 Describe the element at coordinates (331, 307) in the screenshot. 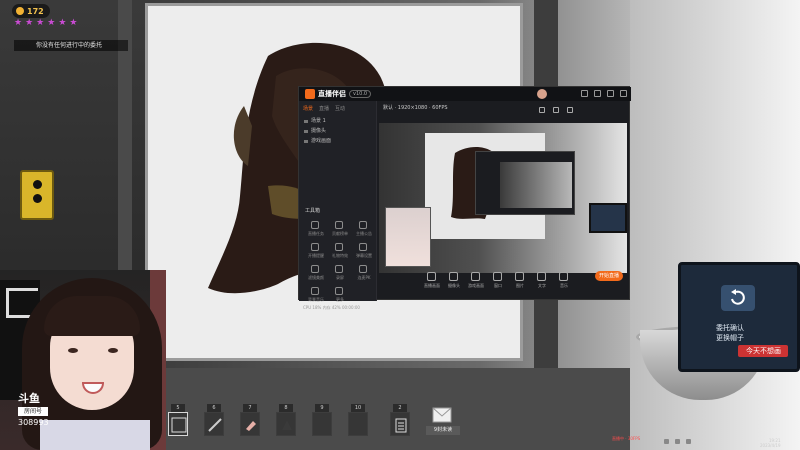

I see `app-status-text: CPU 18% 内存 42% 00:00:00` at that location.